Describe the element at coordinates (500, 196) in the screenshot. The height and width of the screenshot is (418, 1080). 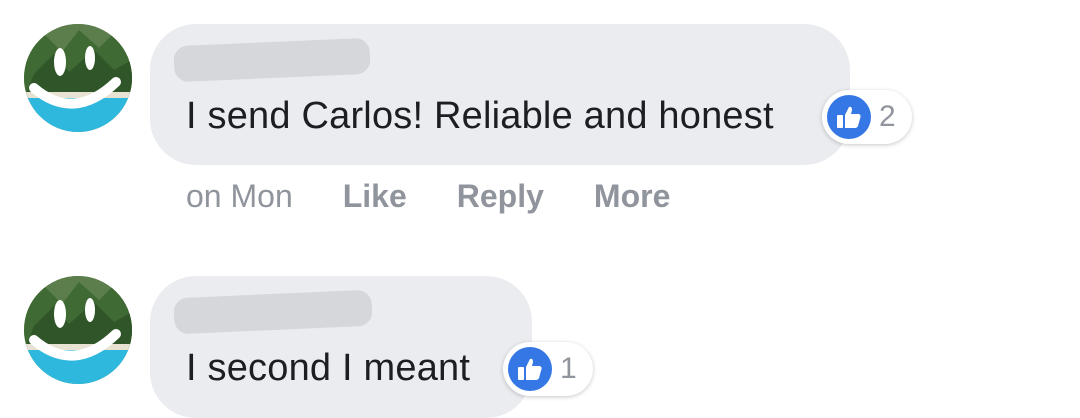
I see `reply-button: Reply` at that location.